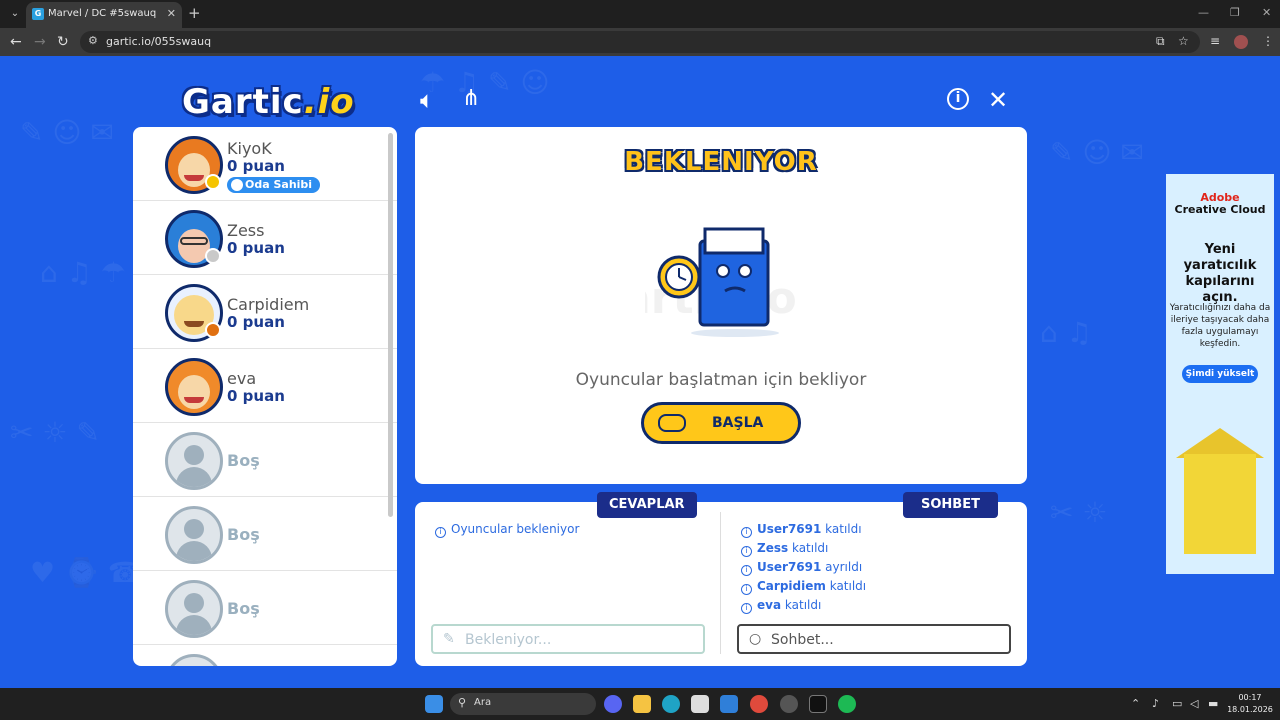 This screenshot has width=1280, height=720. Describe the element at coordinates (1266, 12) in the screenshot. I see `window-close-button: ✕` at that location.